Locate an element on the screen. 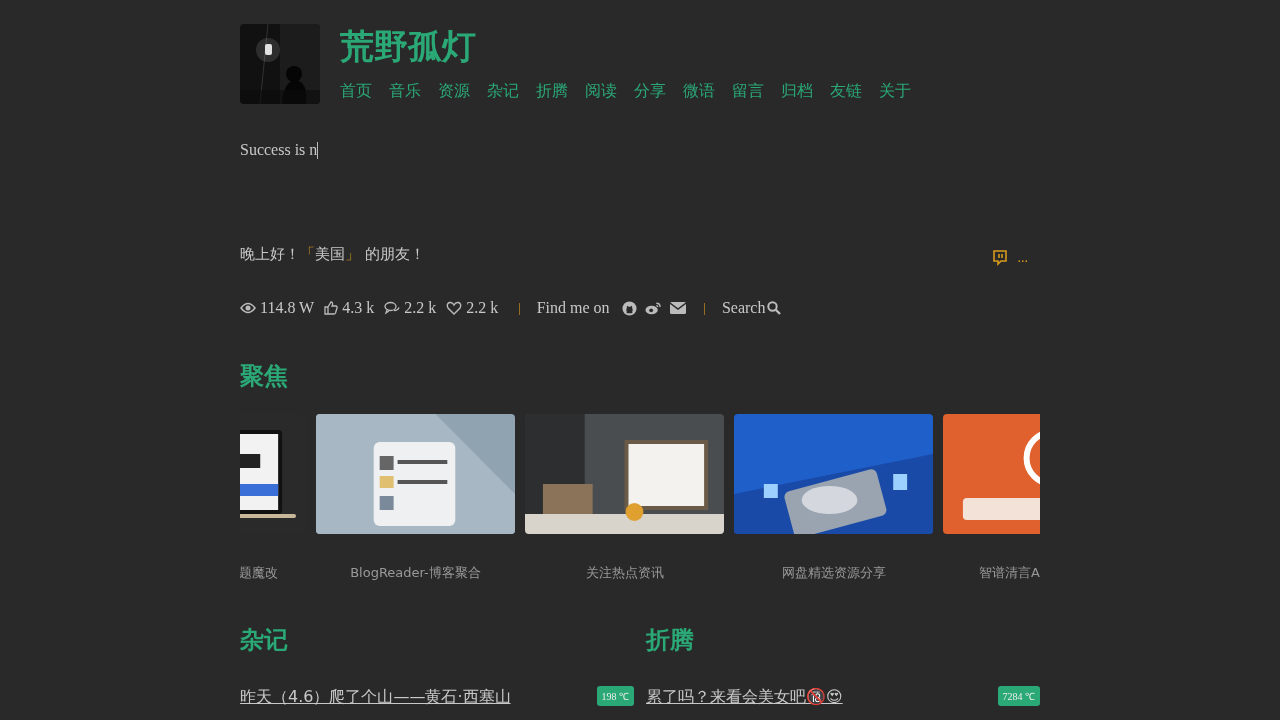  weibo-icon is located at coordinates (653, 308).